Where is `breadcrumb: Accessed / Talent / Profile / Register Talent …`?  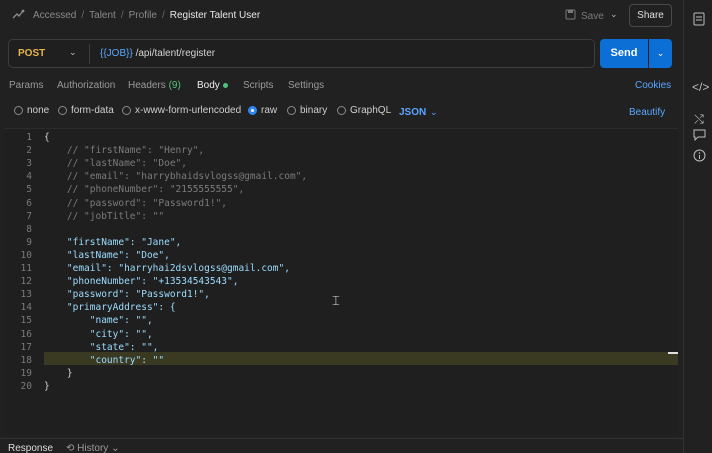 breadcrumb: Accessed / Talent / Profile / Register Talent … is located at coordinates (146, 15).